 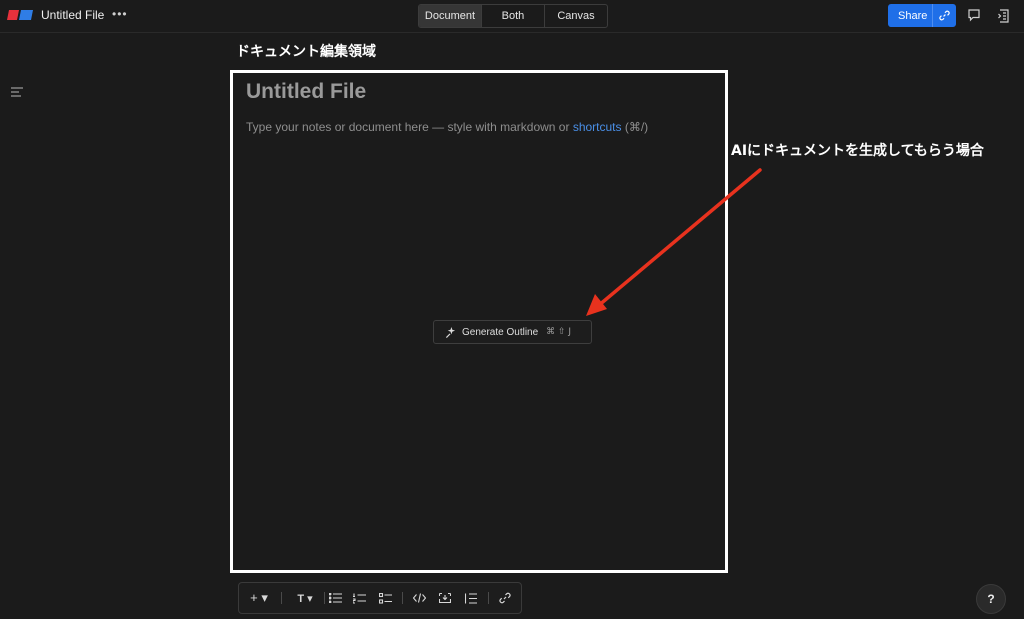 What do you see at coordinates (306, 92) in the screenshot?
I see `document-title: Untitled File` at bounding box center [306, 92].